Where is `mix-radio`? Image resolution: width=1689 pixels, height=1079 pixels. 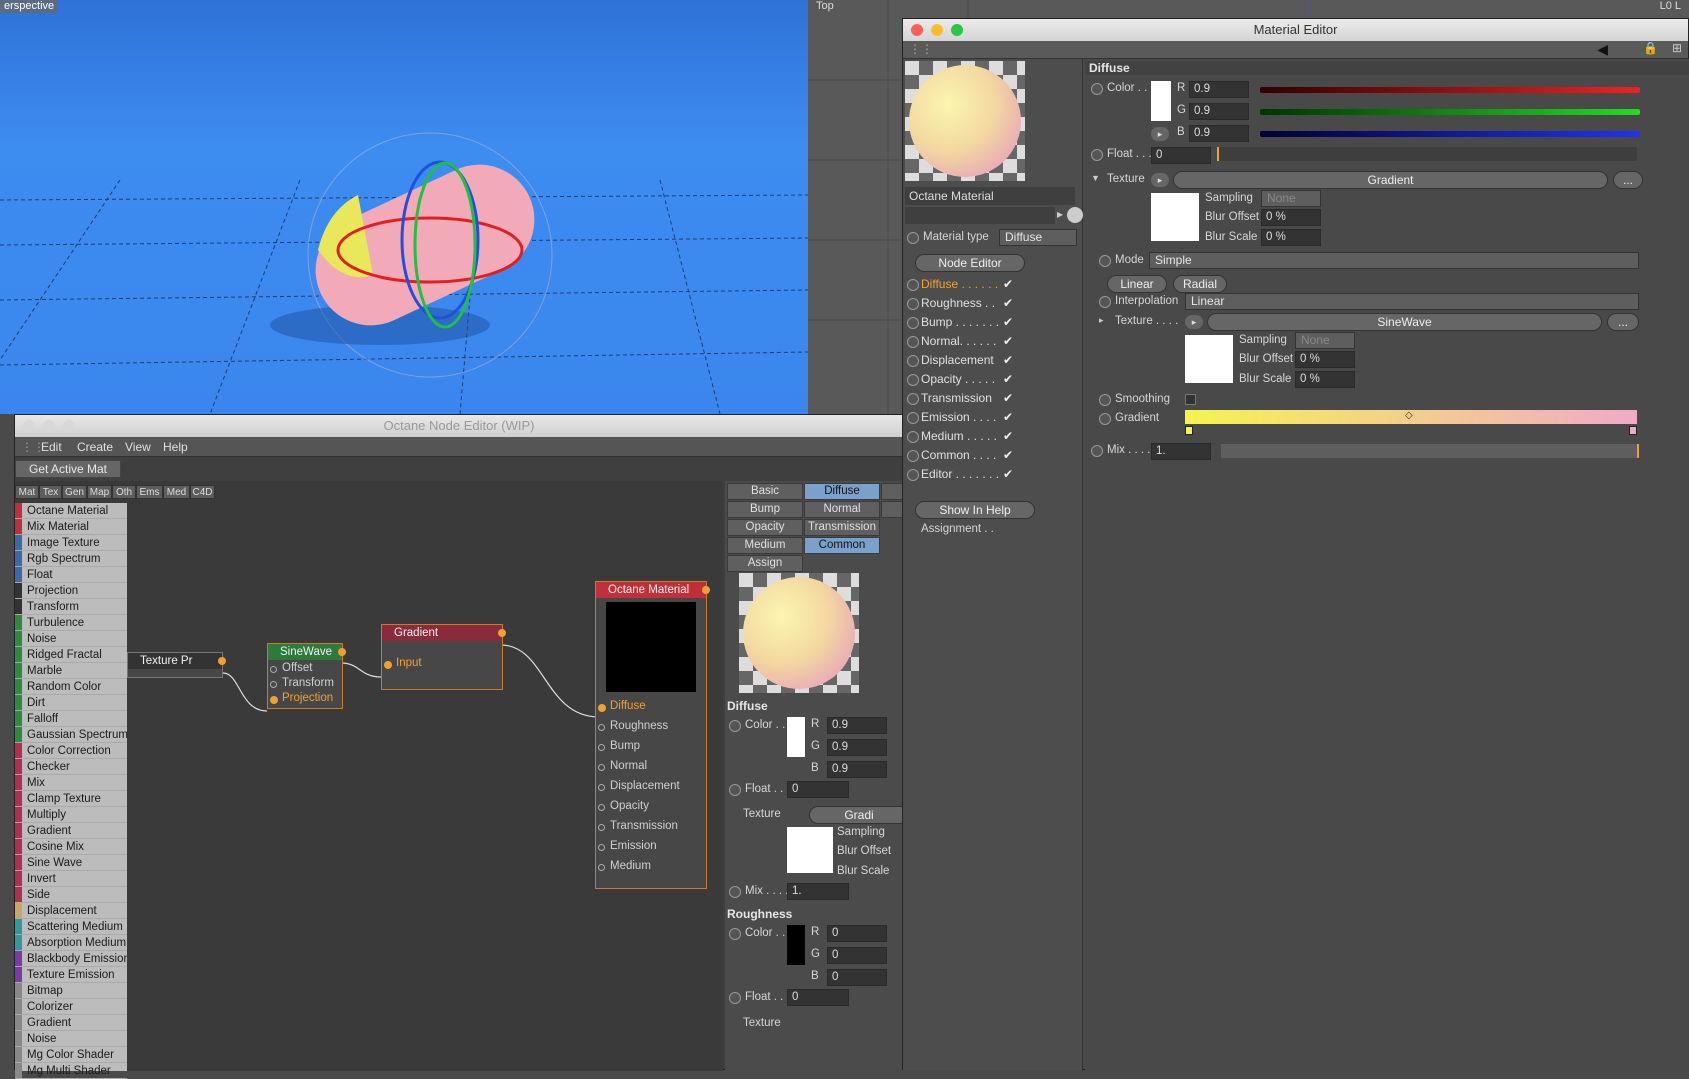 mix-radio is located at coordinates (1097, 451).